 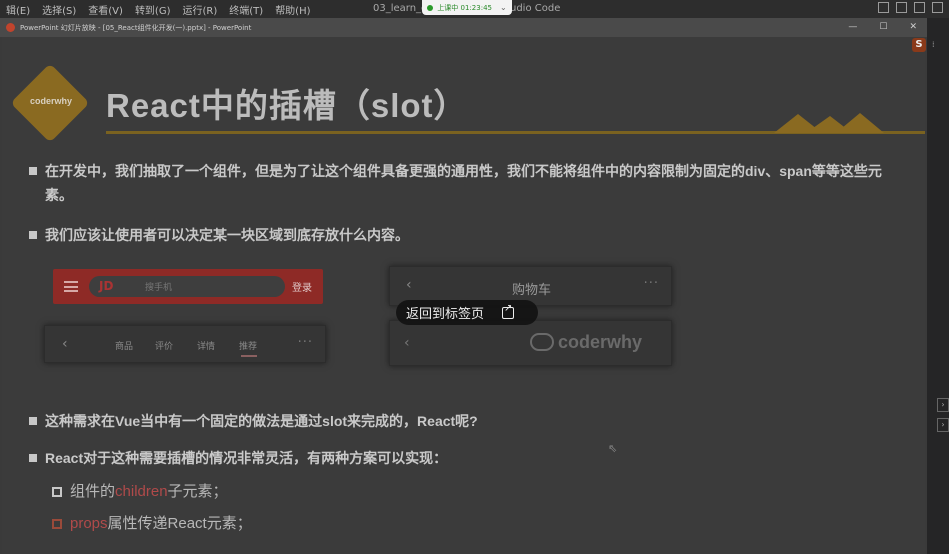 I want to click on demo-jd-searchbar: JD 搜手机 登录, so click(x=188, y=286).